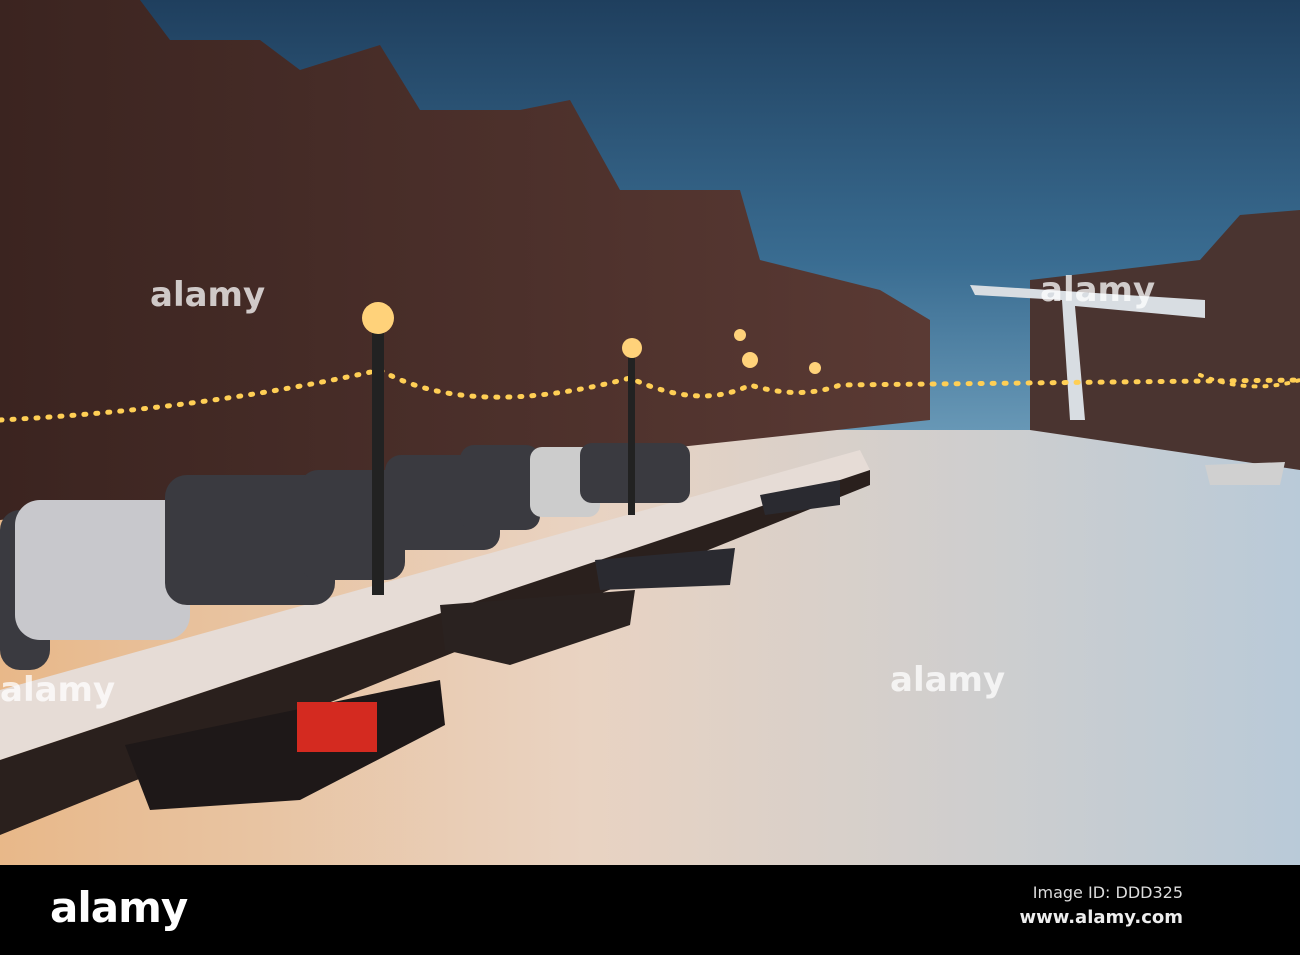  I want to click on website-link: www.alamy.com, so click(1101, 917).